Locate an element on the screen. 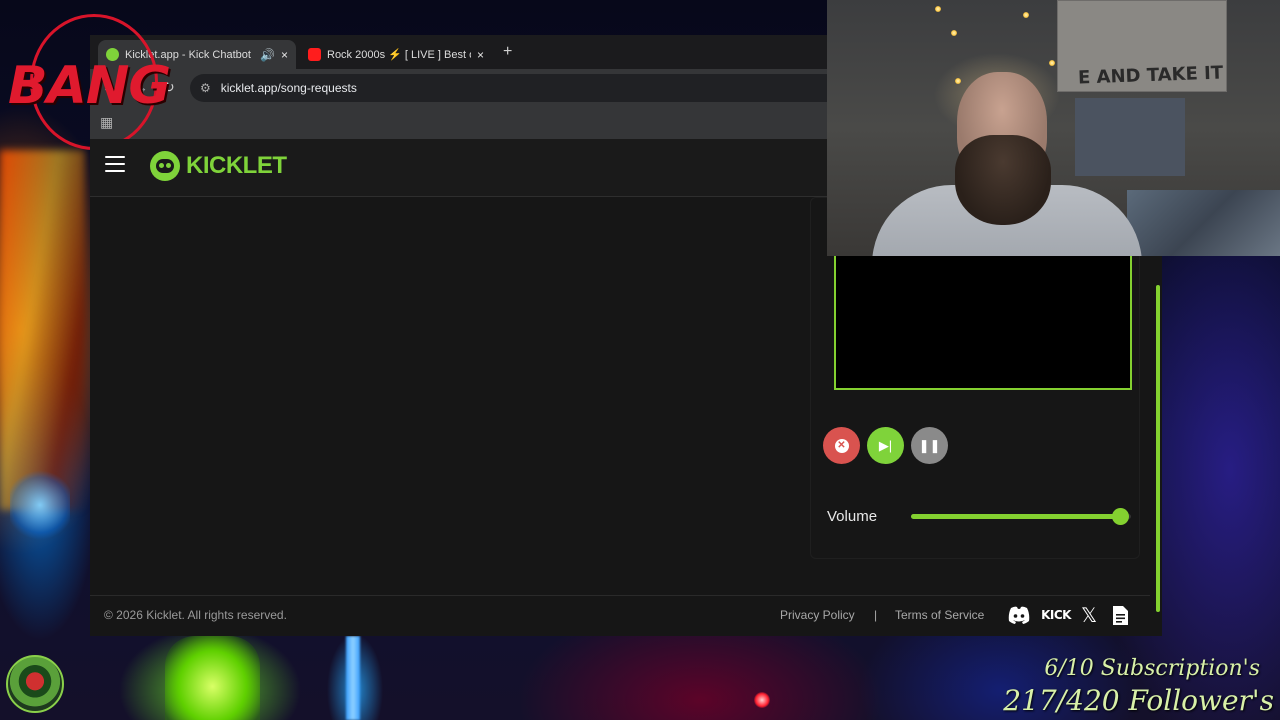 This screenshot has width=1280, height=720. neon-light-blue is located at coordinates (40, 505).